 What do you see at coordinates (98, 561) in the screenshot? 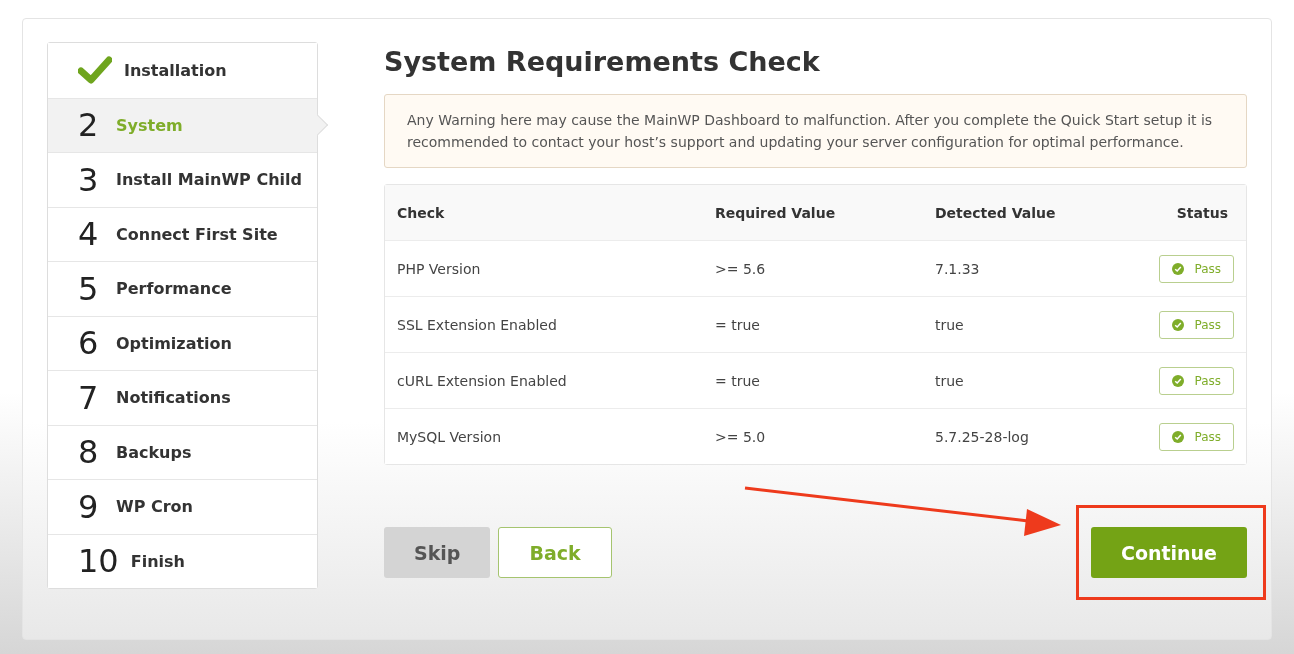
I see `step-number: 10` at bounding box center [98, 561].